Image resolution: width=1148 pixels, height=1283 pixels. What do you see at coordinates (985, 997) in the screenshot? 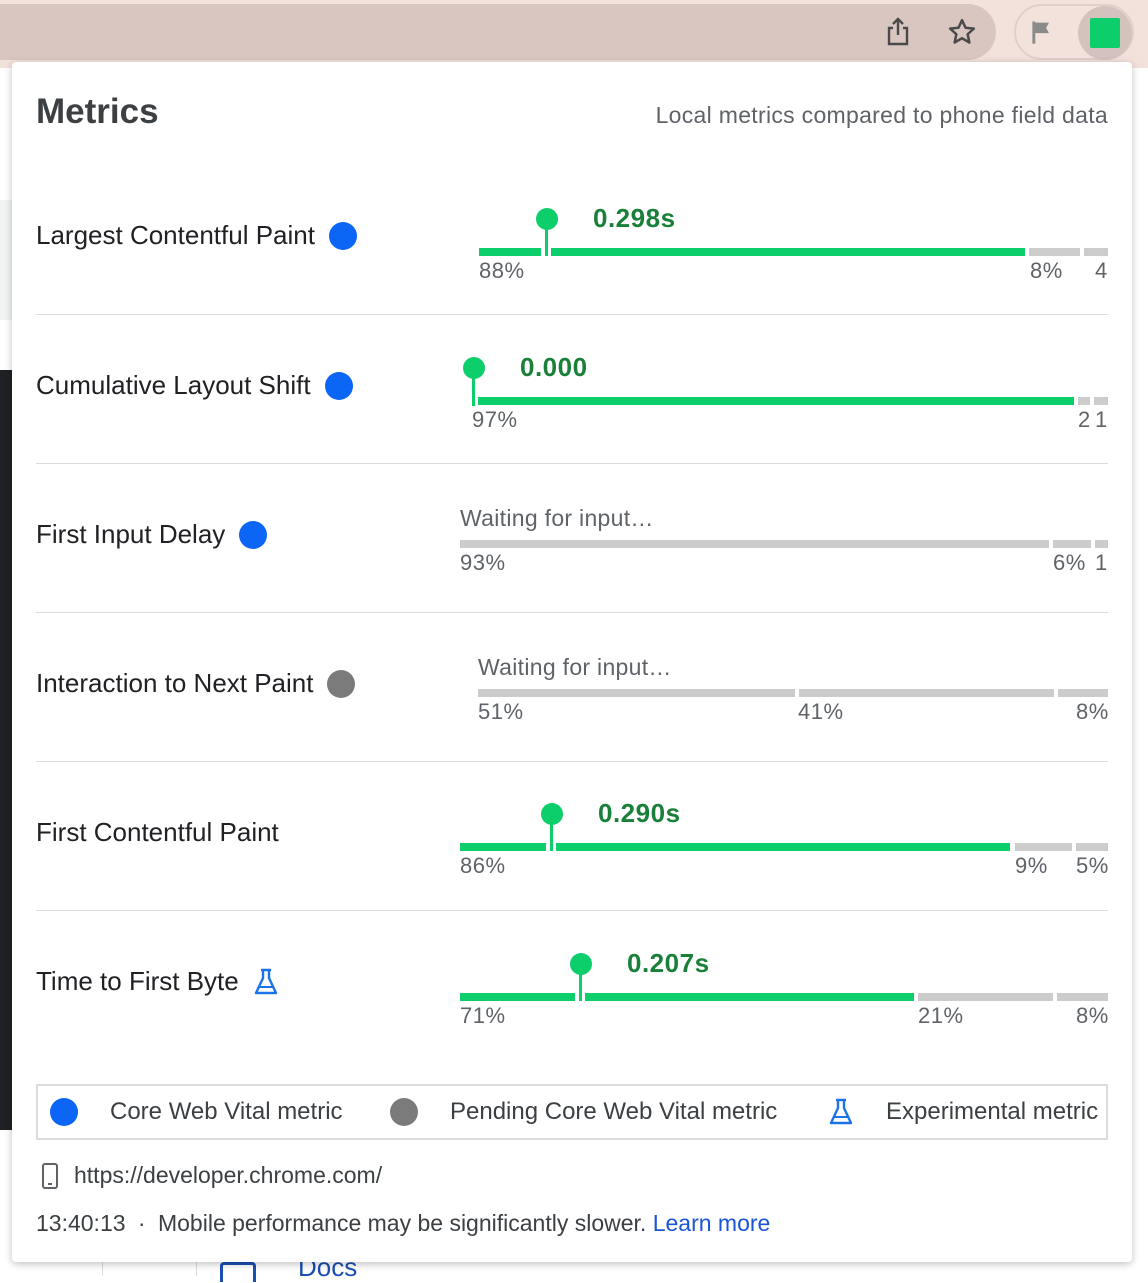
I see `metric-ttfb-bar-needs-improvement` at bounding box center [985, 997].